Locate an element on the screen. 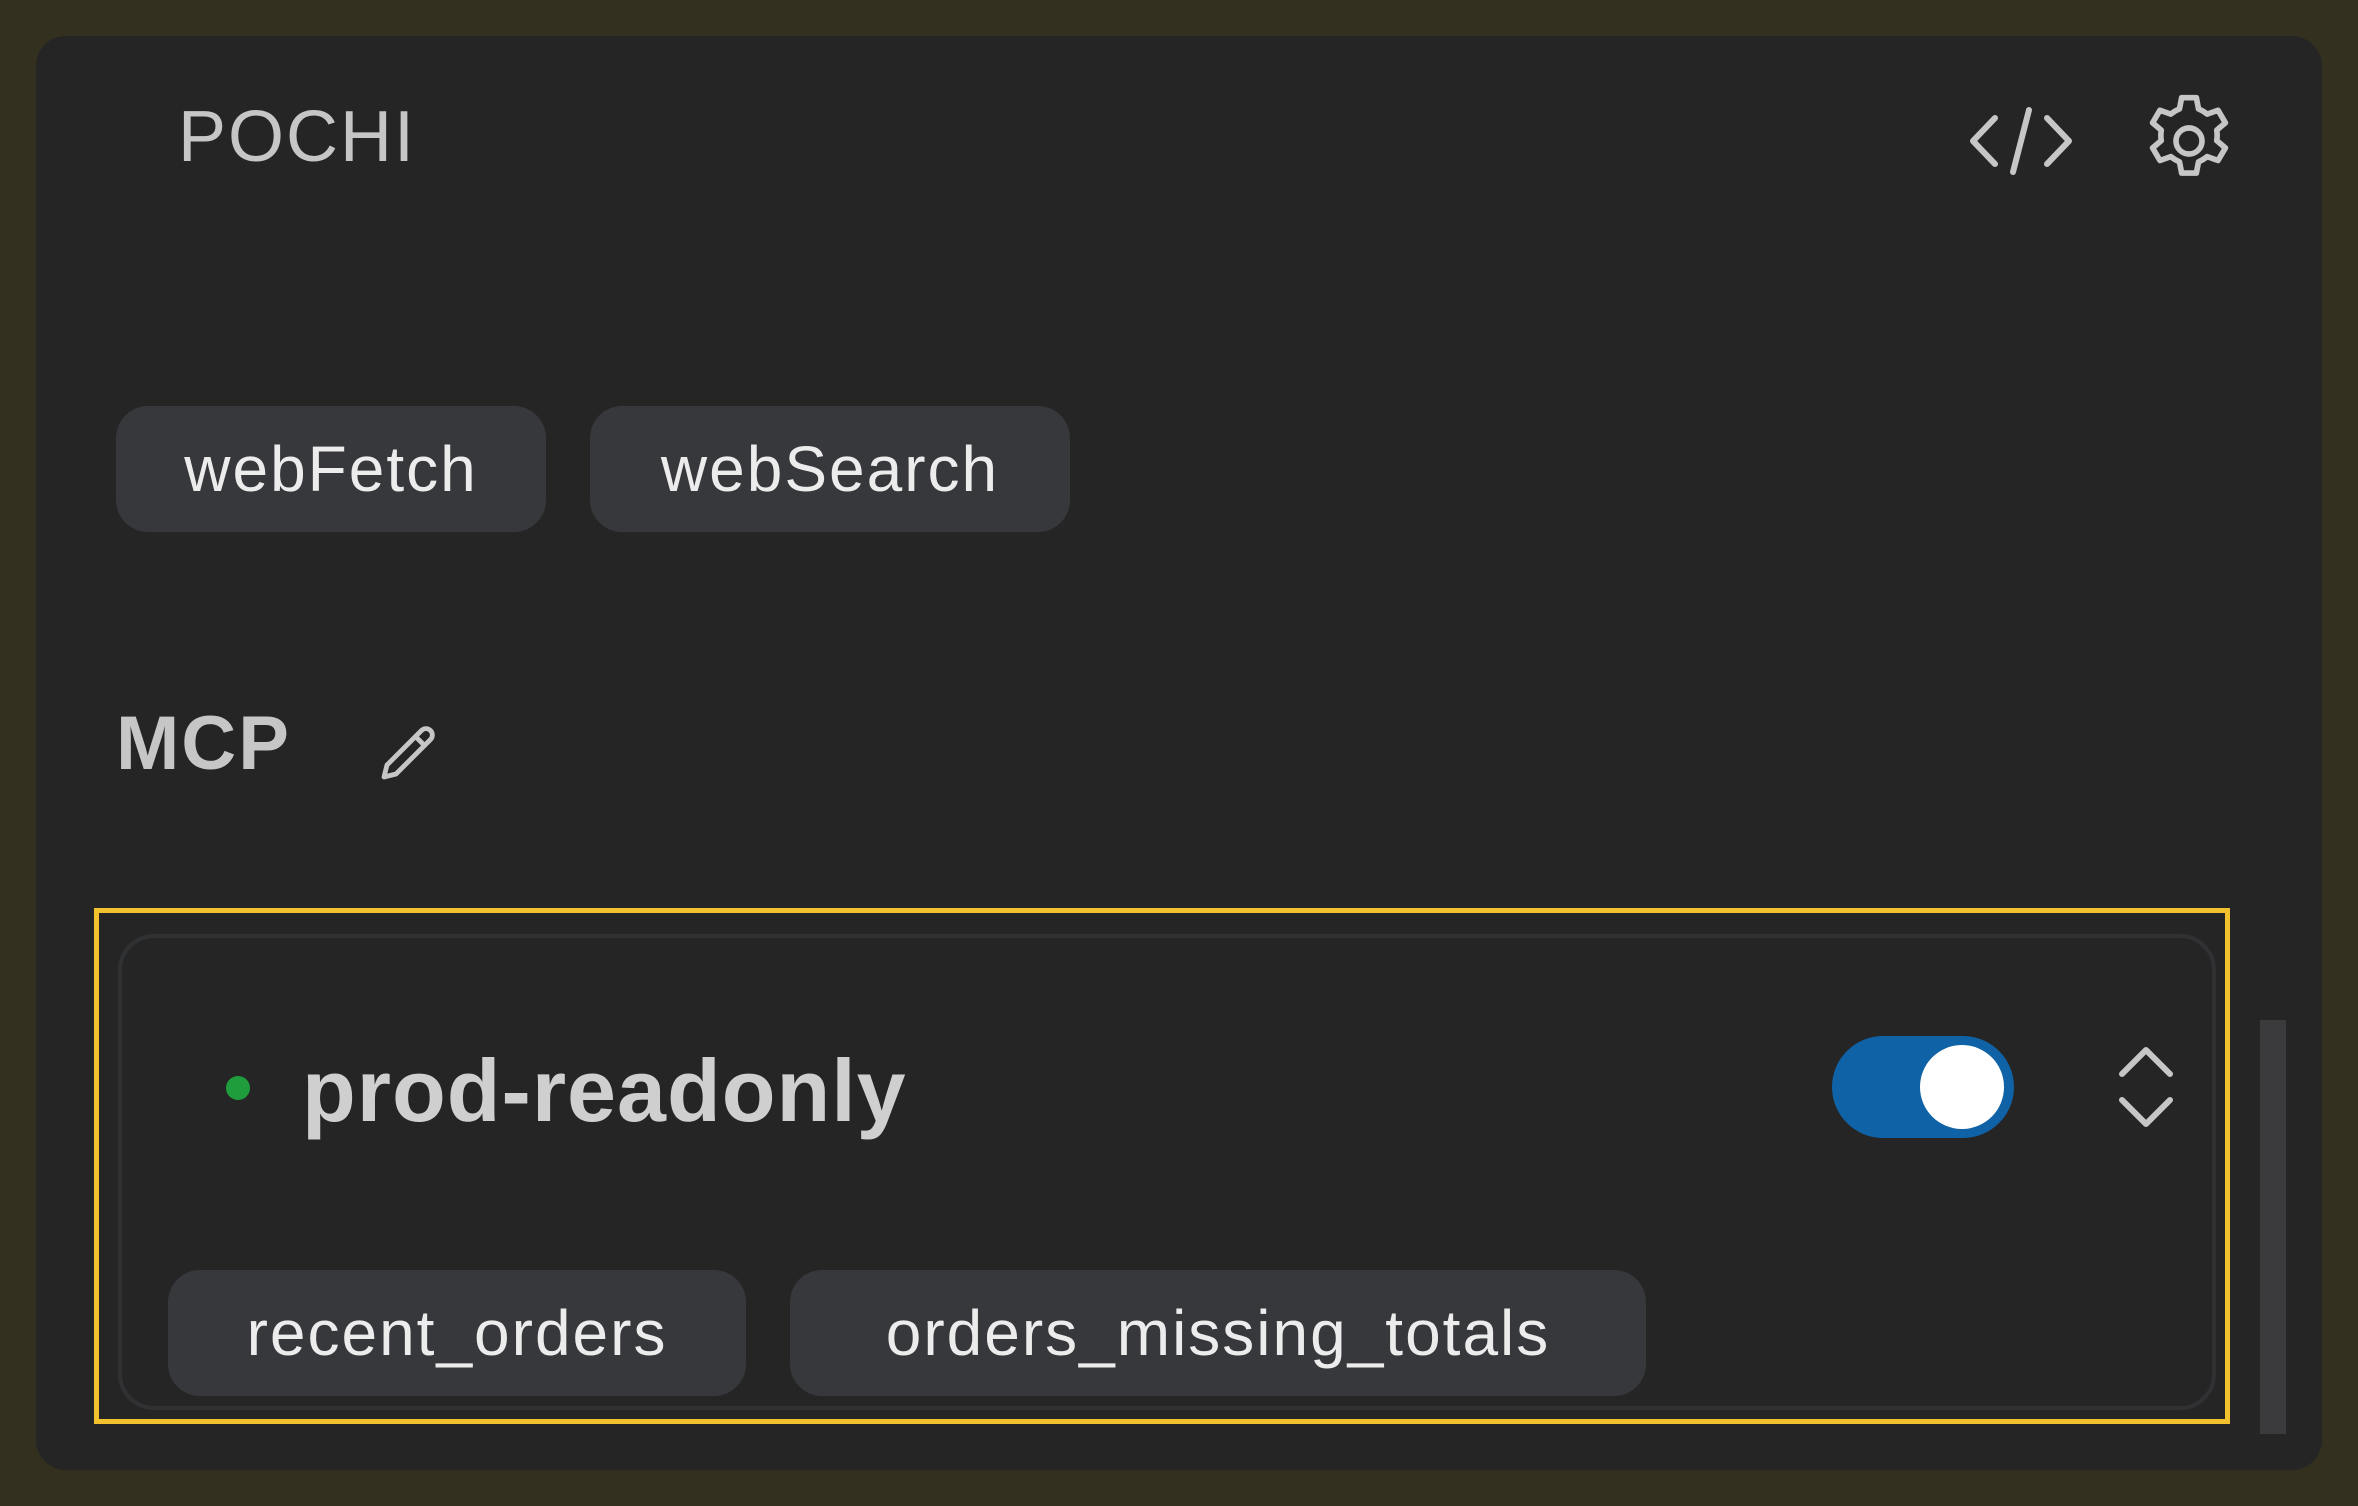 The height and width of the screenshot is (1506, 2358). gear-icon is located at coordinates (2189, 135).